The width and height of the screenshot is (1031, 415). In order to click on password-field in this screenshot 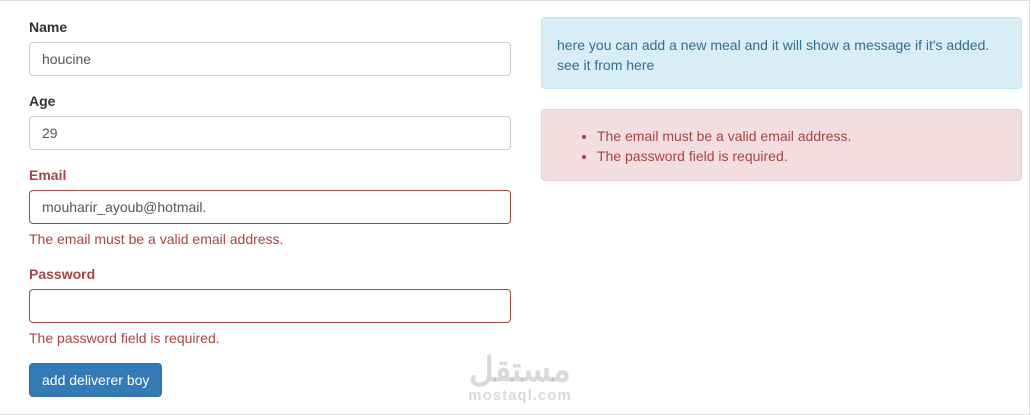, I will do `click(270, 306)`.